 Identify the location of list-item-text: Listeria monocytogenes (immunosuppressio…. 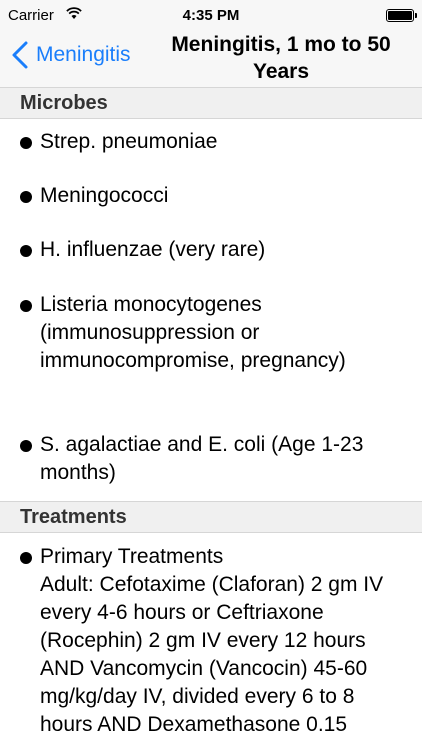
(193, 332).